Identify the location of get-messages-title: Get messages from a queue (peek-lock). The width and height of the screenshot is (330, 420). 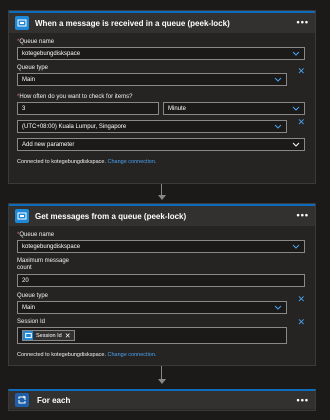
(111, 216).